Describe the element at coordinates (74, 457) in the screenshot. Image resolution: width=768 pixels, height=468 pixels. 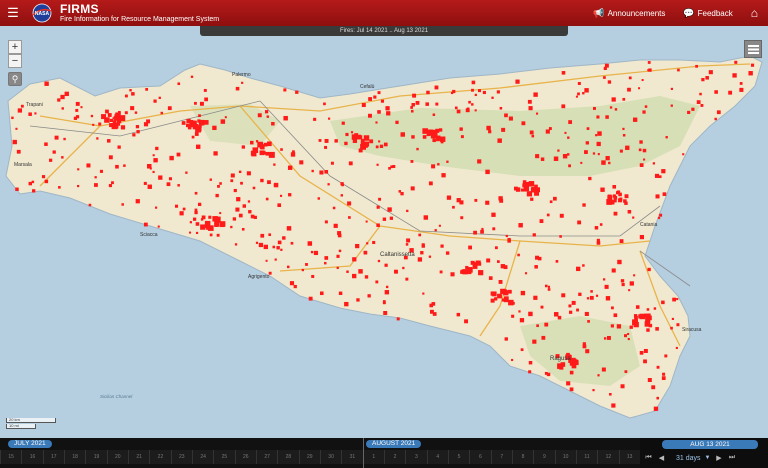
I see `timeline-day: 18` at that location.